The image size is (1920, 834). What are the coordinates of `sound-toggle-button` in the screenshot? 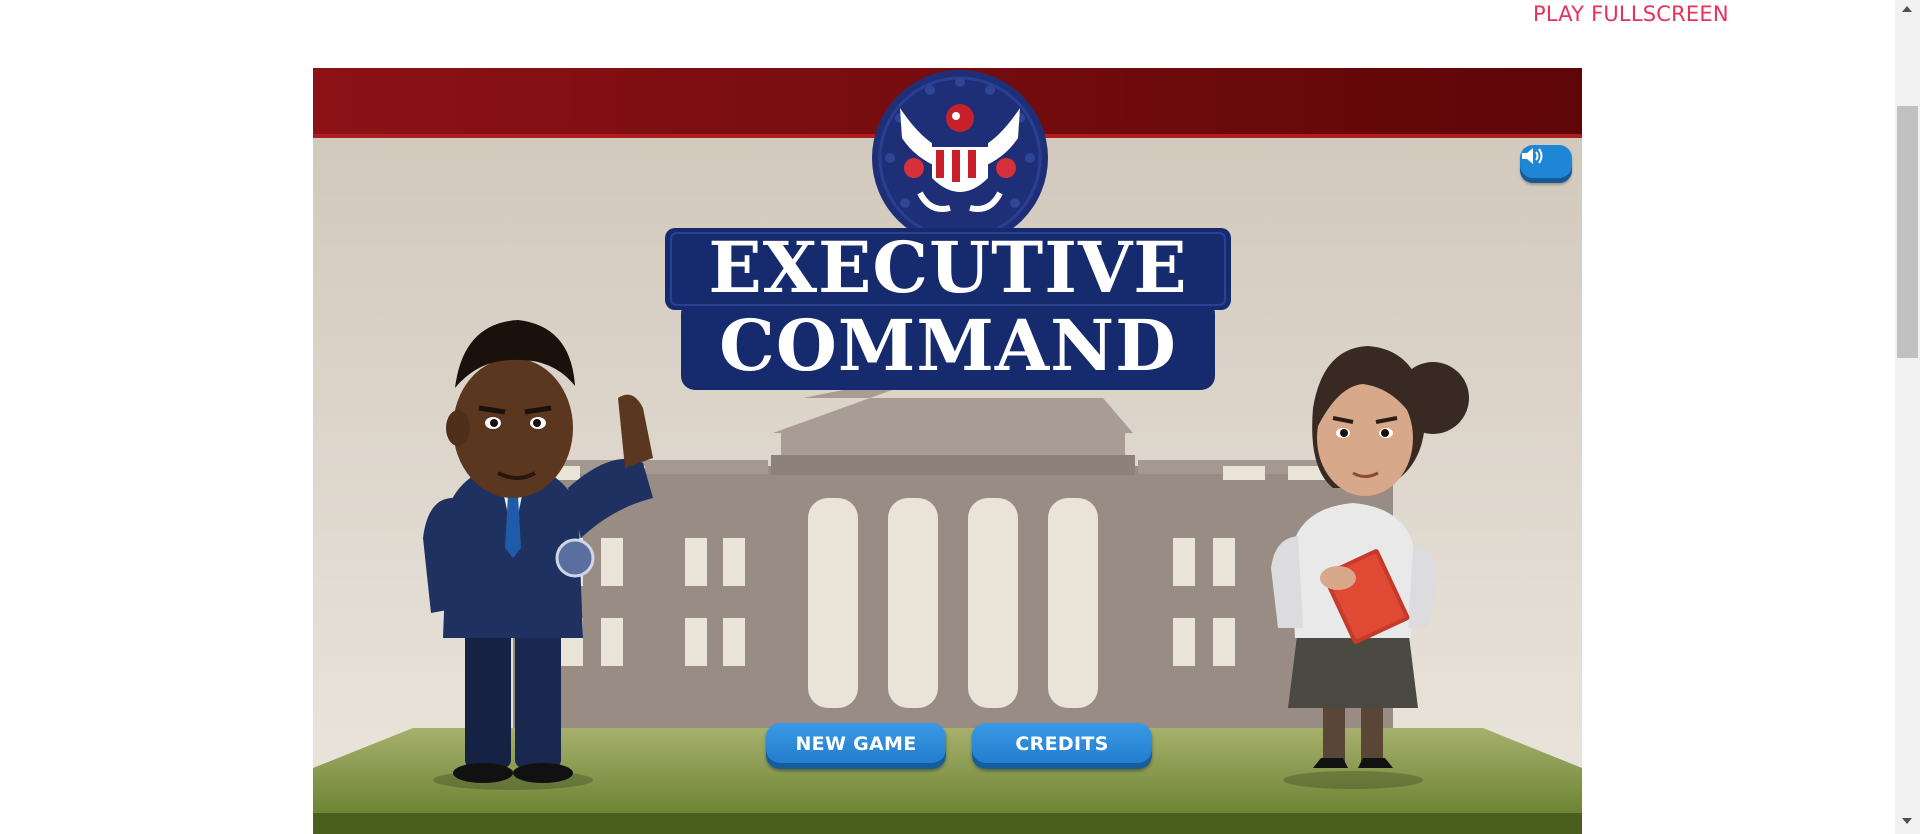 It's located at (1546, 164).